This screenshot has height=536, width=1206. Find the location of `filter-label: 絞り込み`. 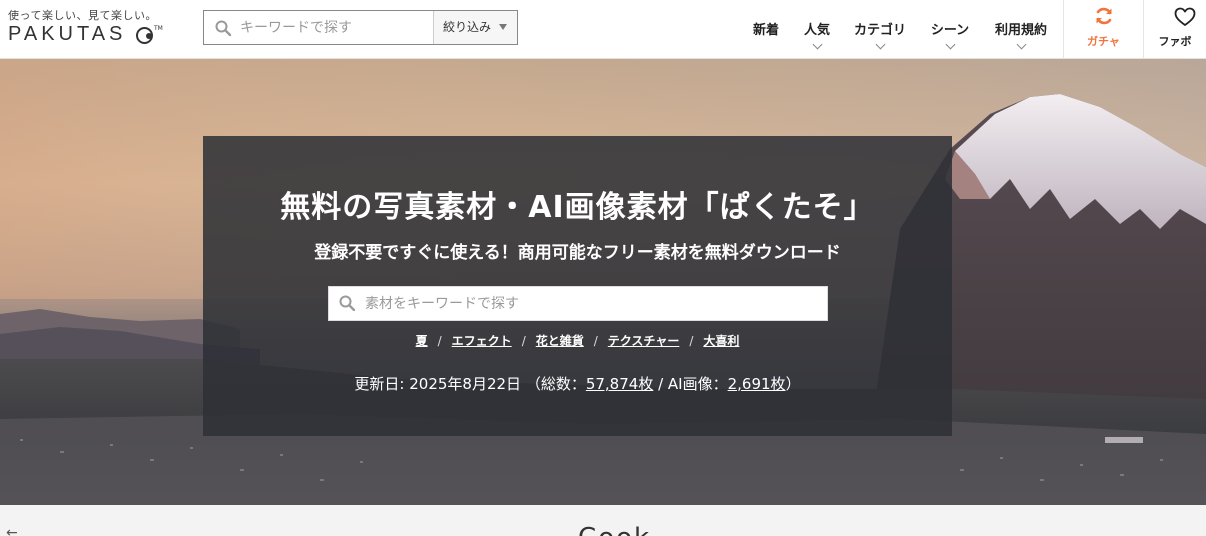

filter-label: 絞り込み is located at coordinates (467, 27).